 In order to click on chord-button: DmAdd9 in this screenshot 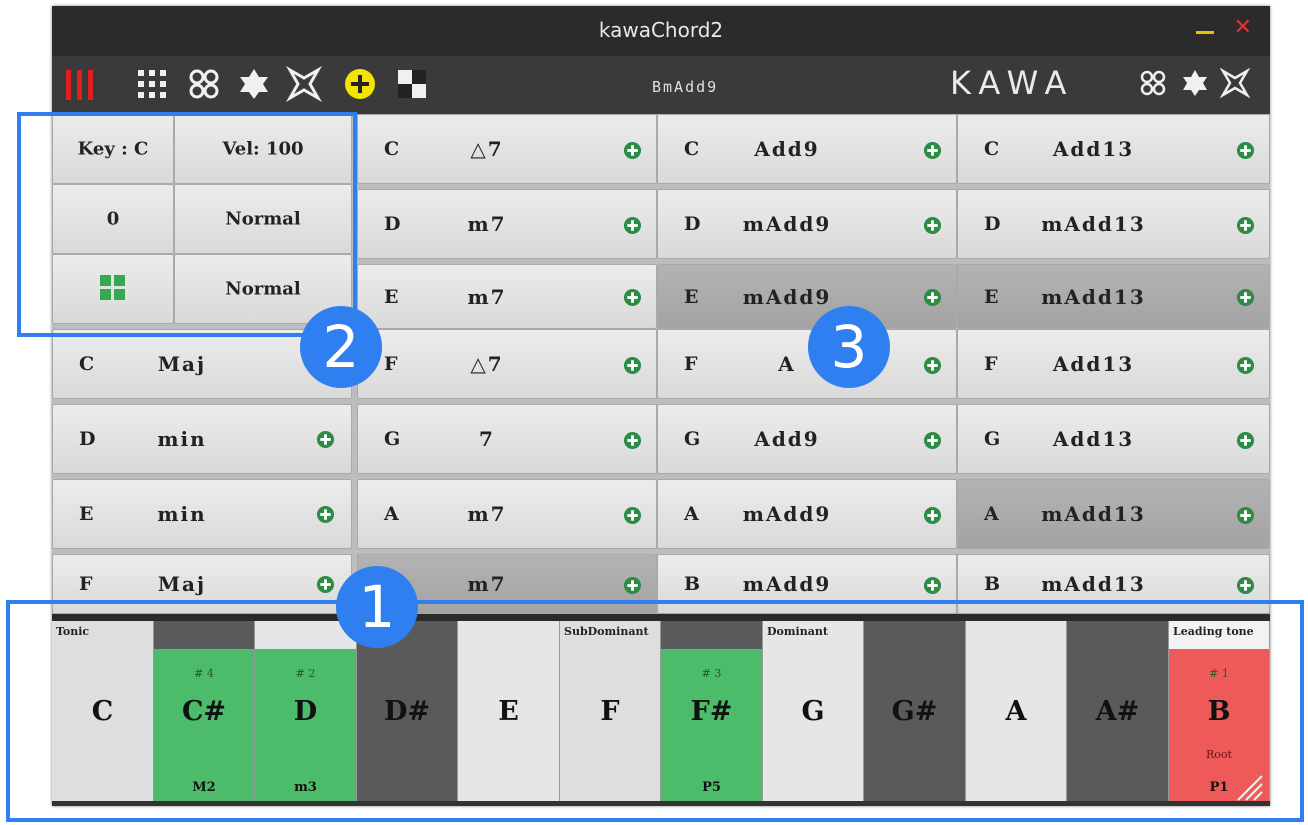, I will do `click(807, 224)`.